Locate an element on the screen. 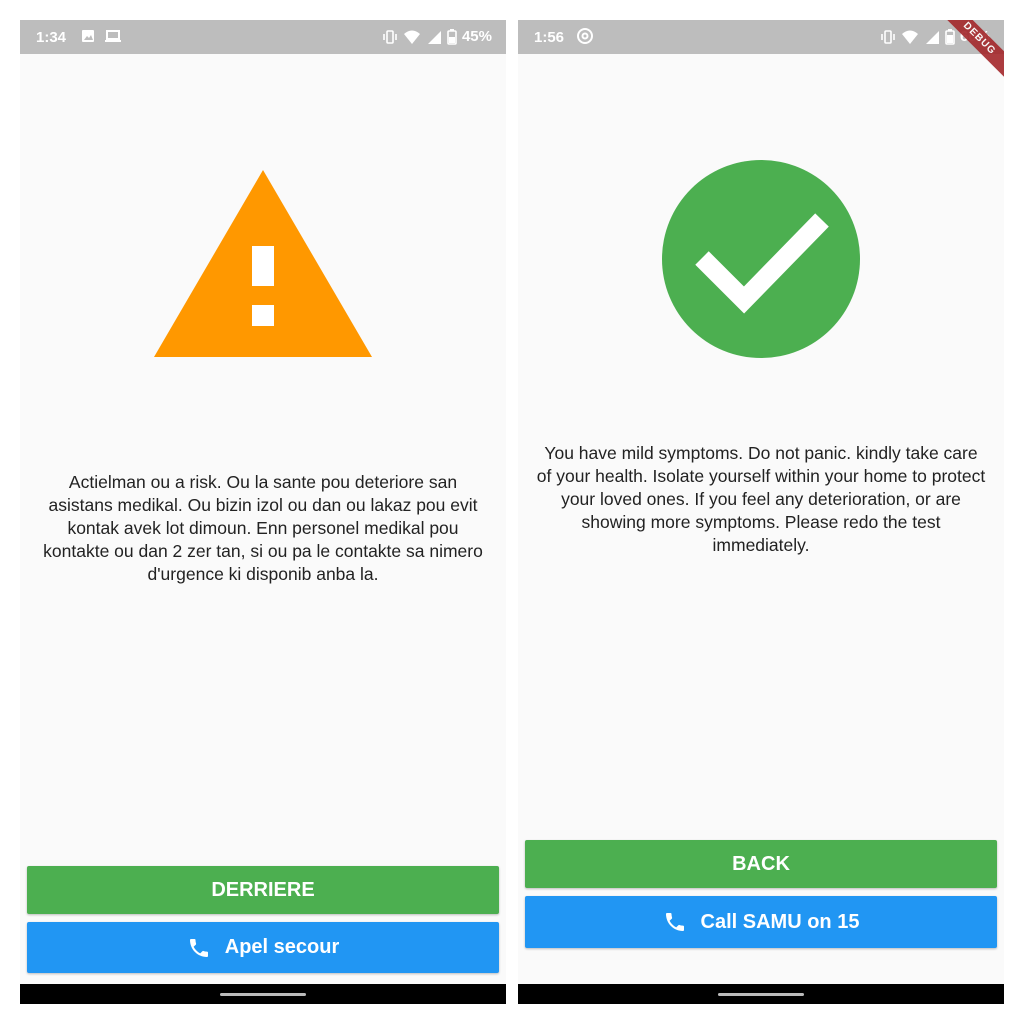 This screenshot has height=1024, width=1024. call-samu-button: Call SAMU on 15 is located at coordinates (761, 922).